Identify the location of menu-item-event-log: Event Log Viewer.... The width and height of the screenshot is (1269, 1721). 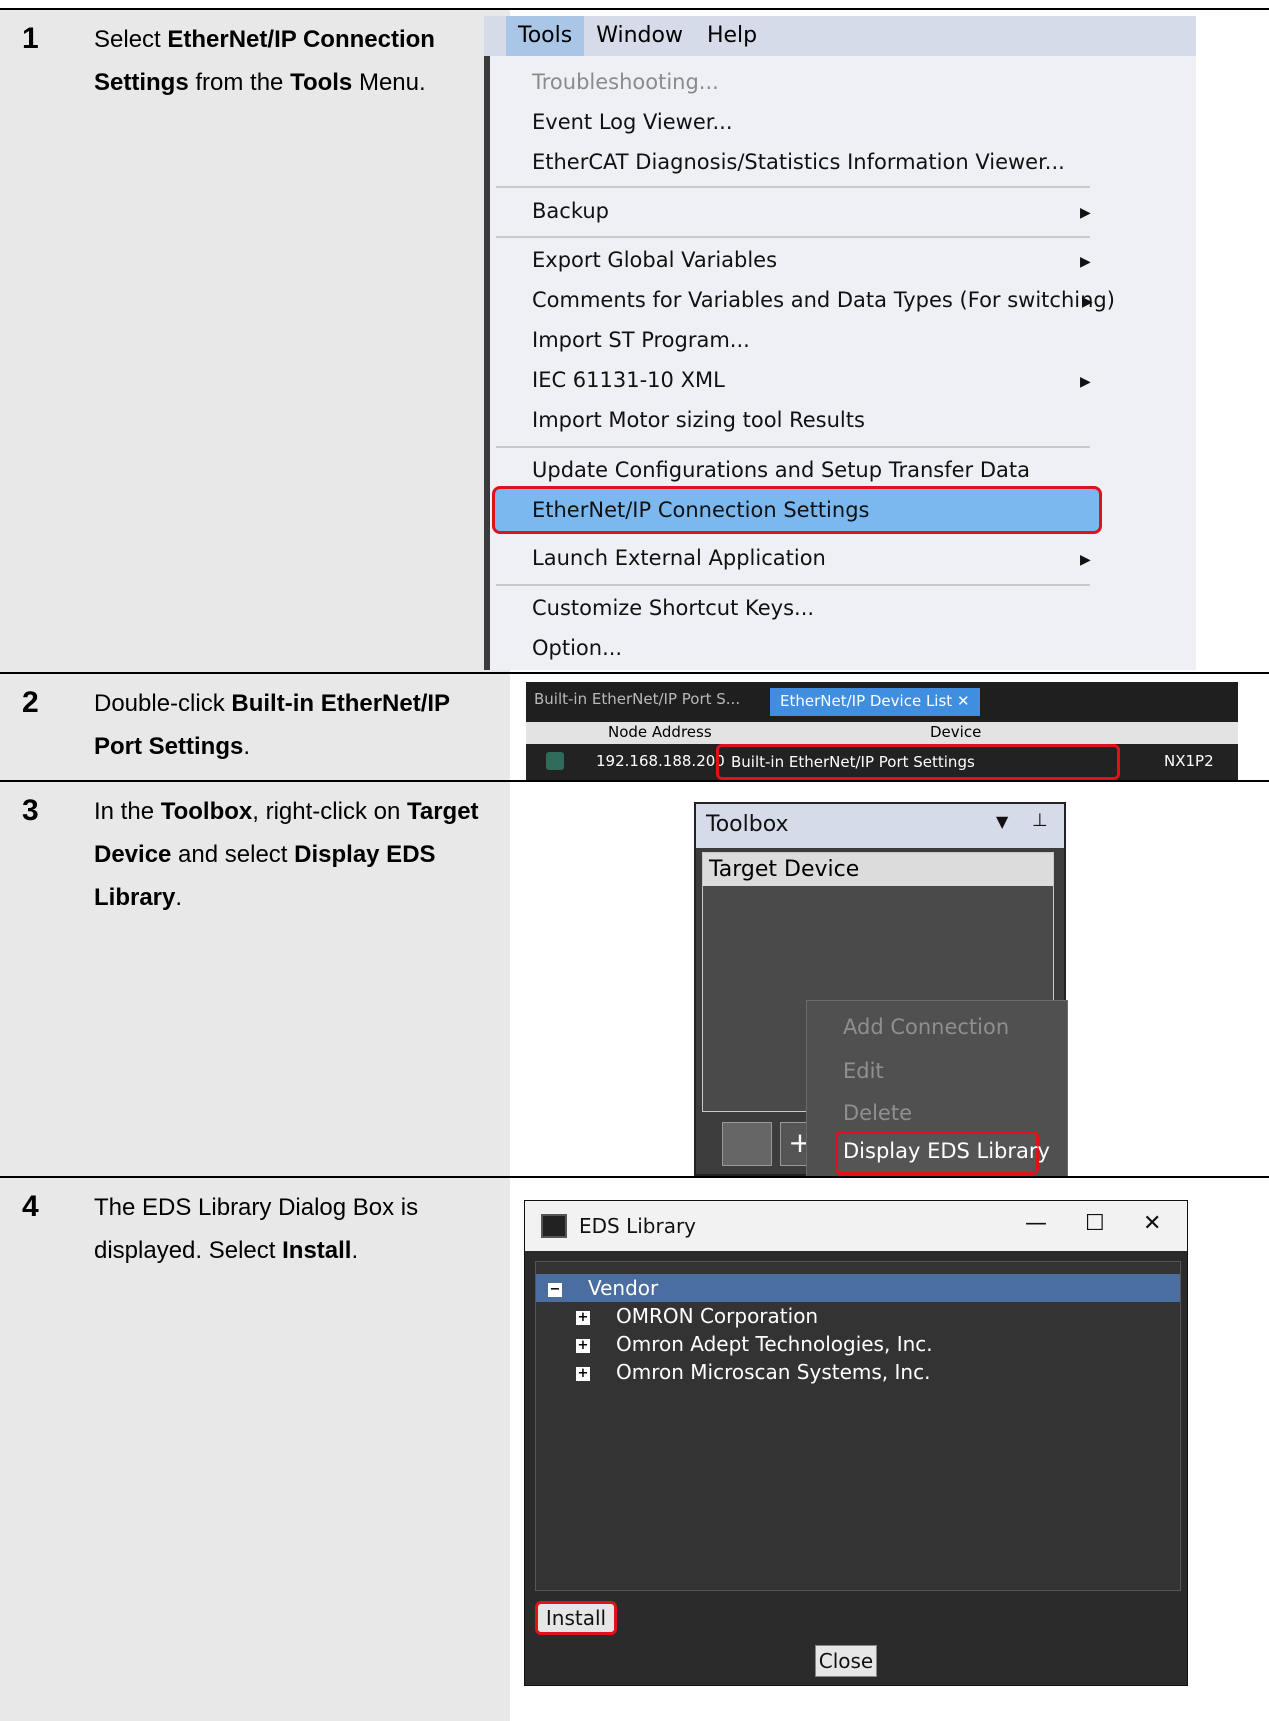
(632, 122).